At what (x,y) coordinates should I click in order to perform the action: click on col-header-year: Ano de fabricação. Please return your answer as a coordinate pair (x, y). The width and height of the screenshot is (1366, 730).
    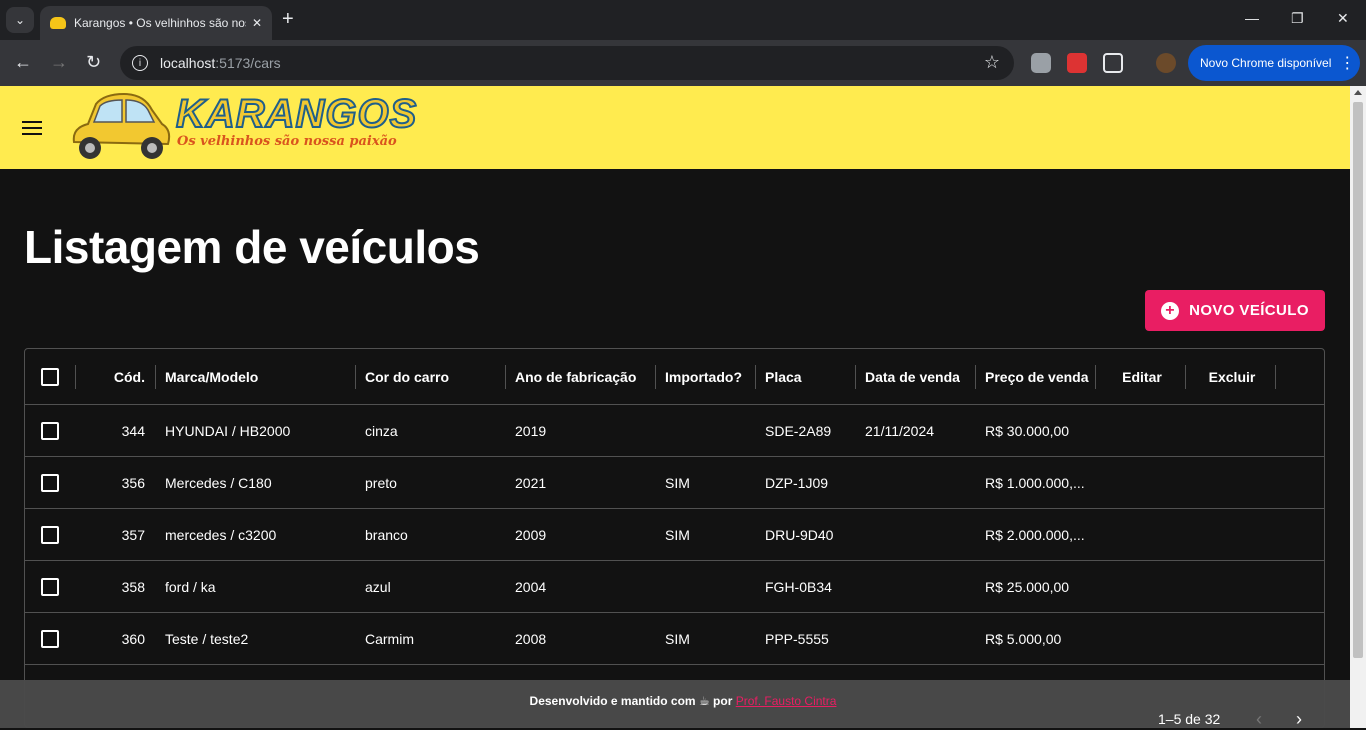
    Looking at the image, I should click on (585, 376).